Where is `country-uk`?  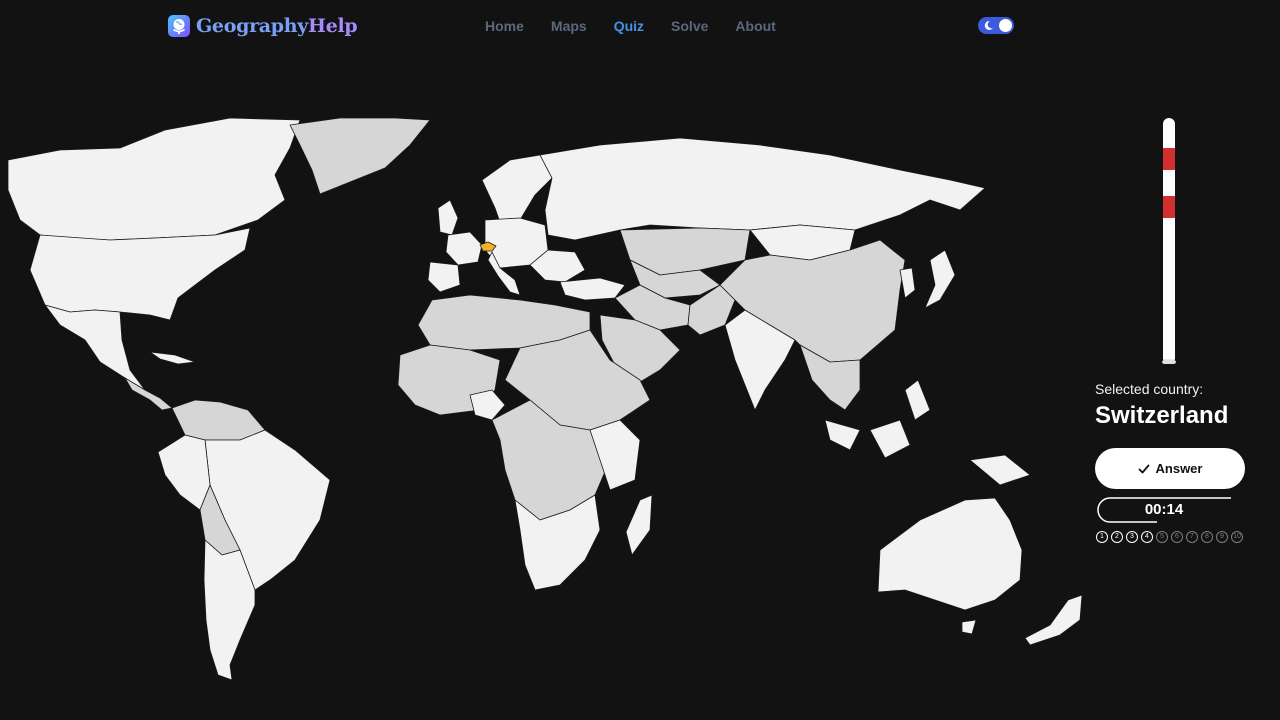 country-uk is located at coordinates (448, 217).